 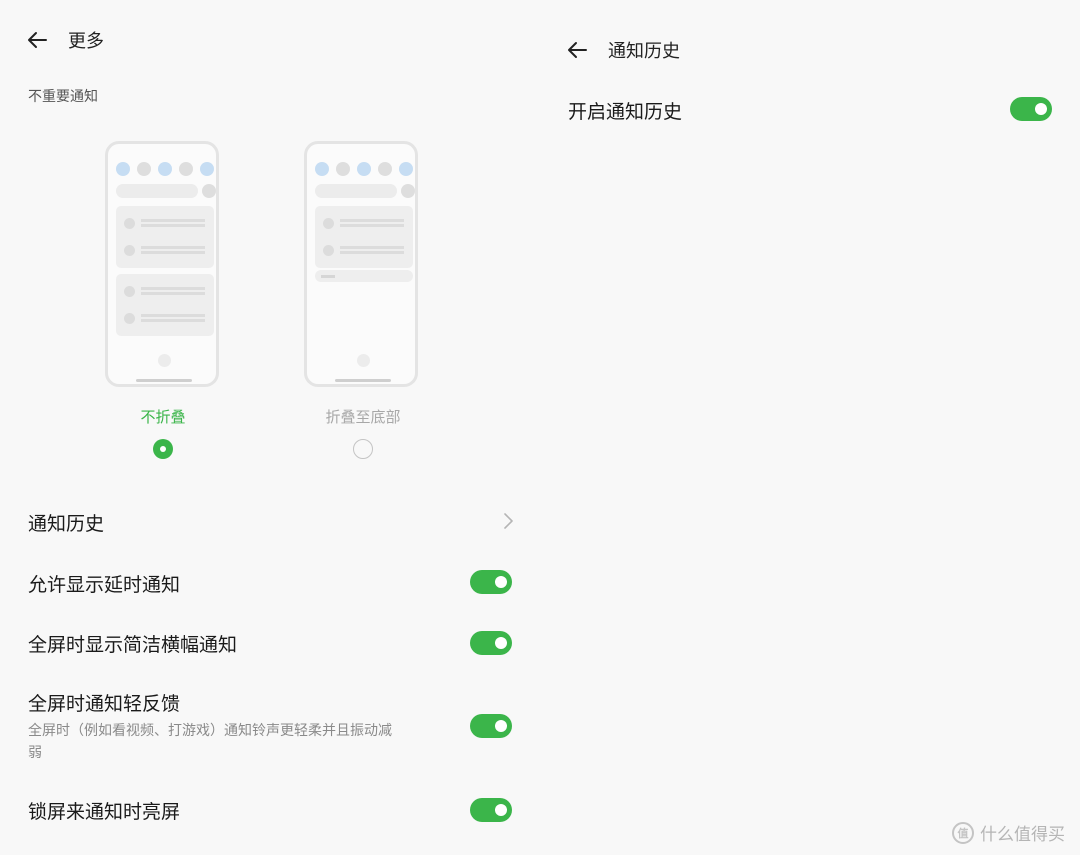 What do you see at coordinates (163, 449) in the screenshot?
I see `radio-no-collapse` at bounding box center [163, 449].